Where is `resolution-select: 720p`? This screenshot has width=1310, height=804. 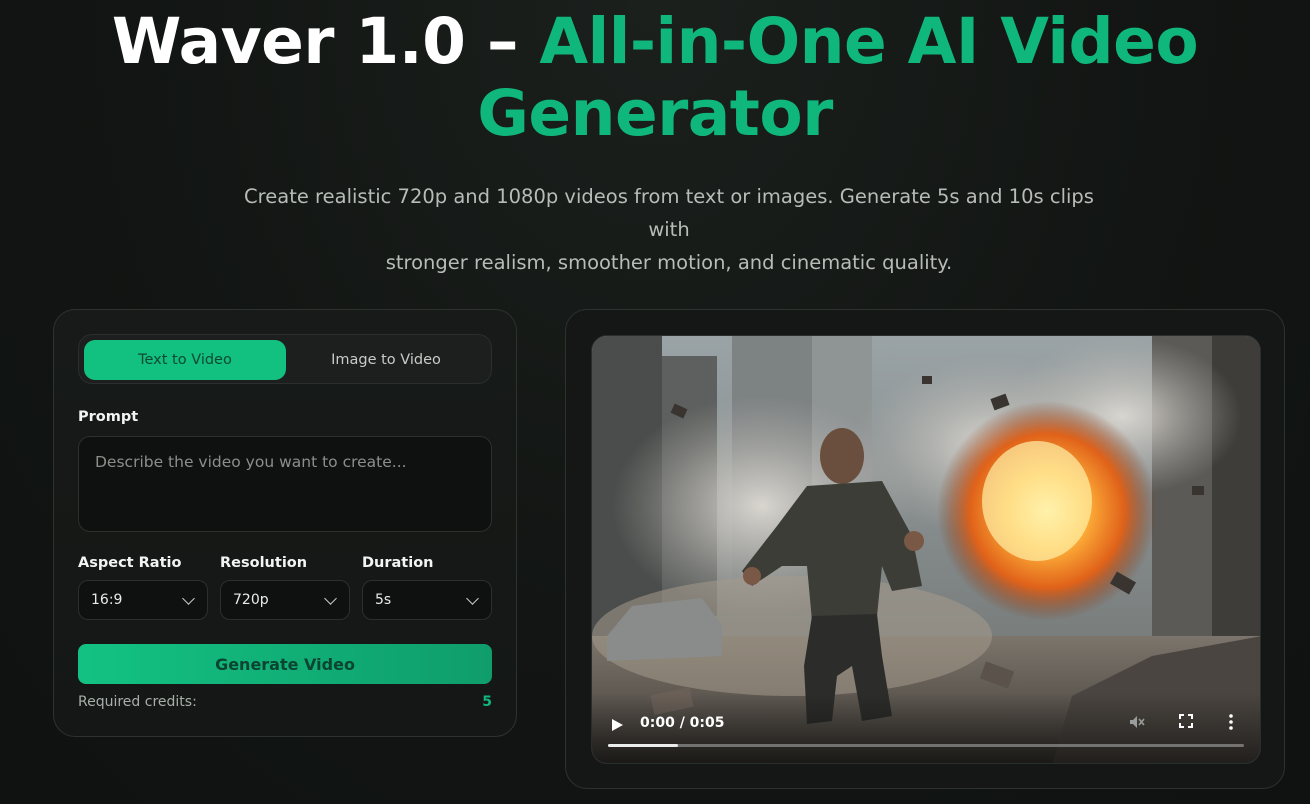
resolution-select: 720p is located at coordinates (285, 600).